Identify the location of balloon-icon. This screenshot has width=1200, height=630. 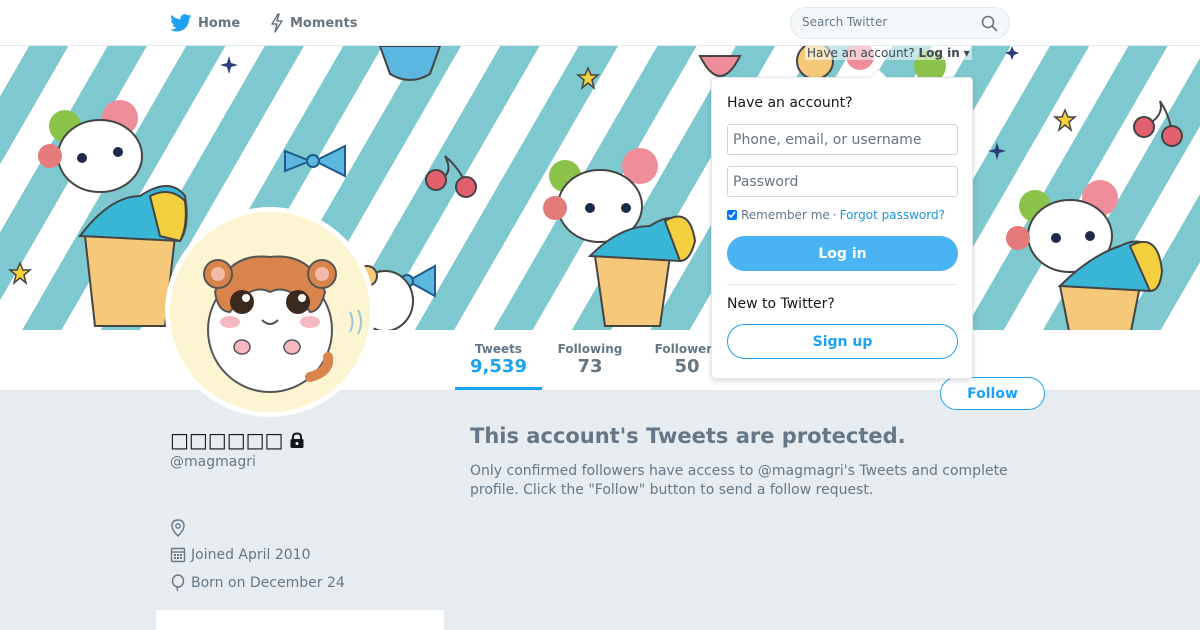
(178, 583).